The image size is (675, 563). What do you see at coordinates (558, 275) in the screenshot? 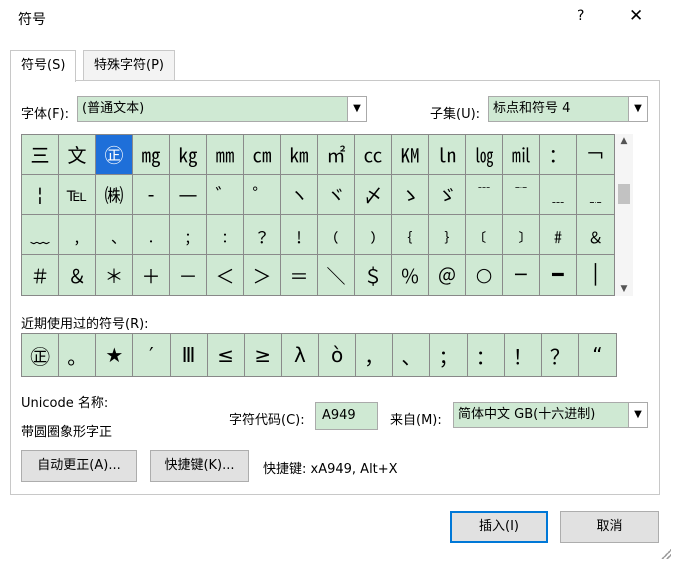
I see `symbol-cell: ━` at bounding box center [558, 275].